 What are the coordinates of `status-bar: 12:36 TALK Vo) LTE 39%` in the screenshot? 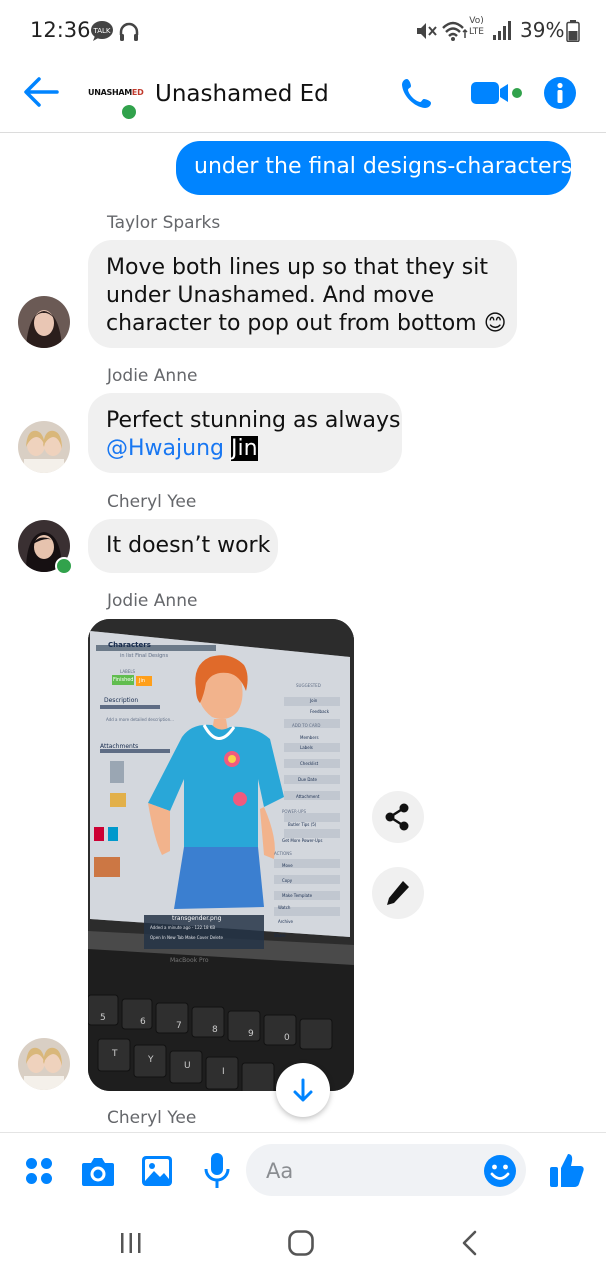 It's located at (303, 31).